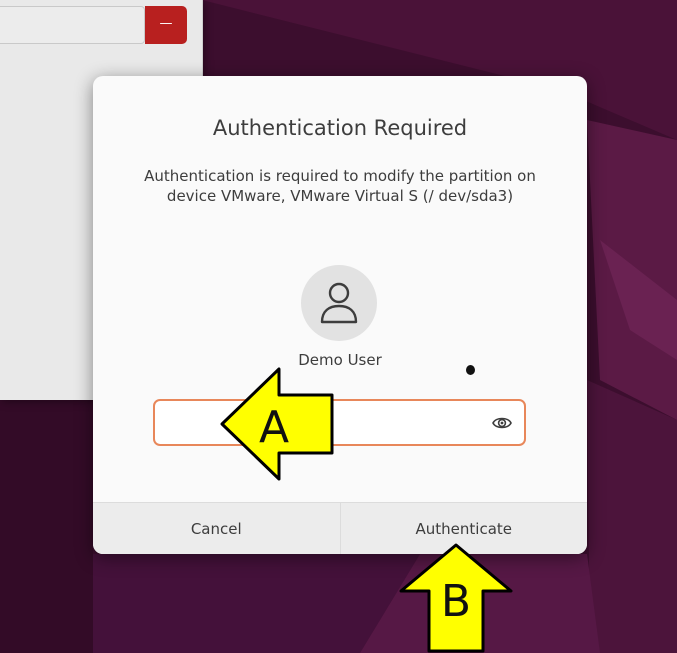 The width and height of the screenshot is (677, 653). I want to click on background-window-button: —, so click(166, 25).